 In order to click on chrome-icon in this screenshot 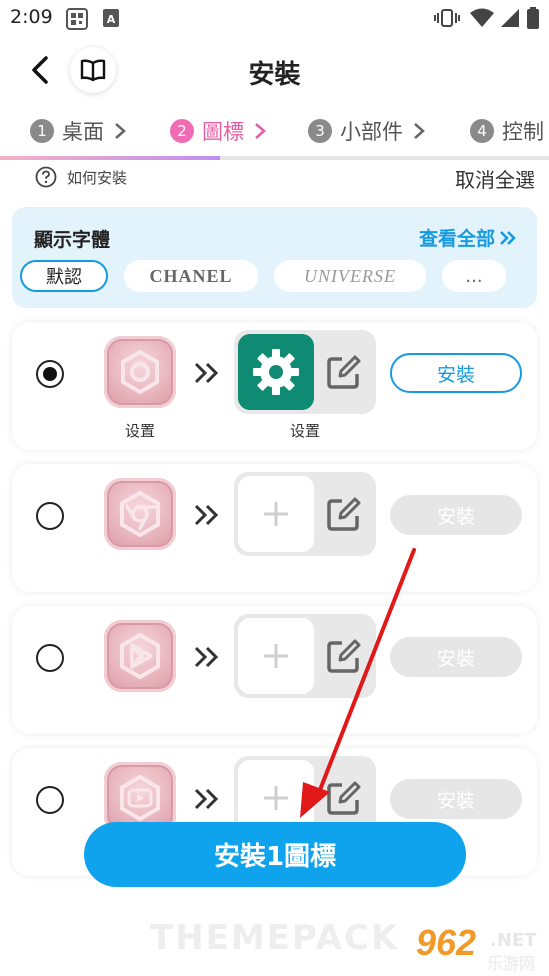, I will do `click(140, 514)`.